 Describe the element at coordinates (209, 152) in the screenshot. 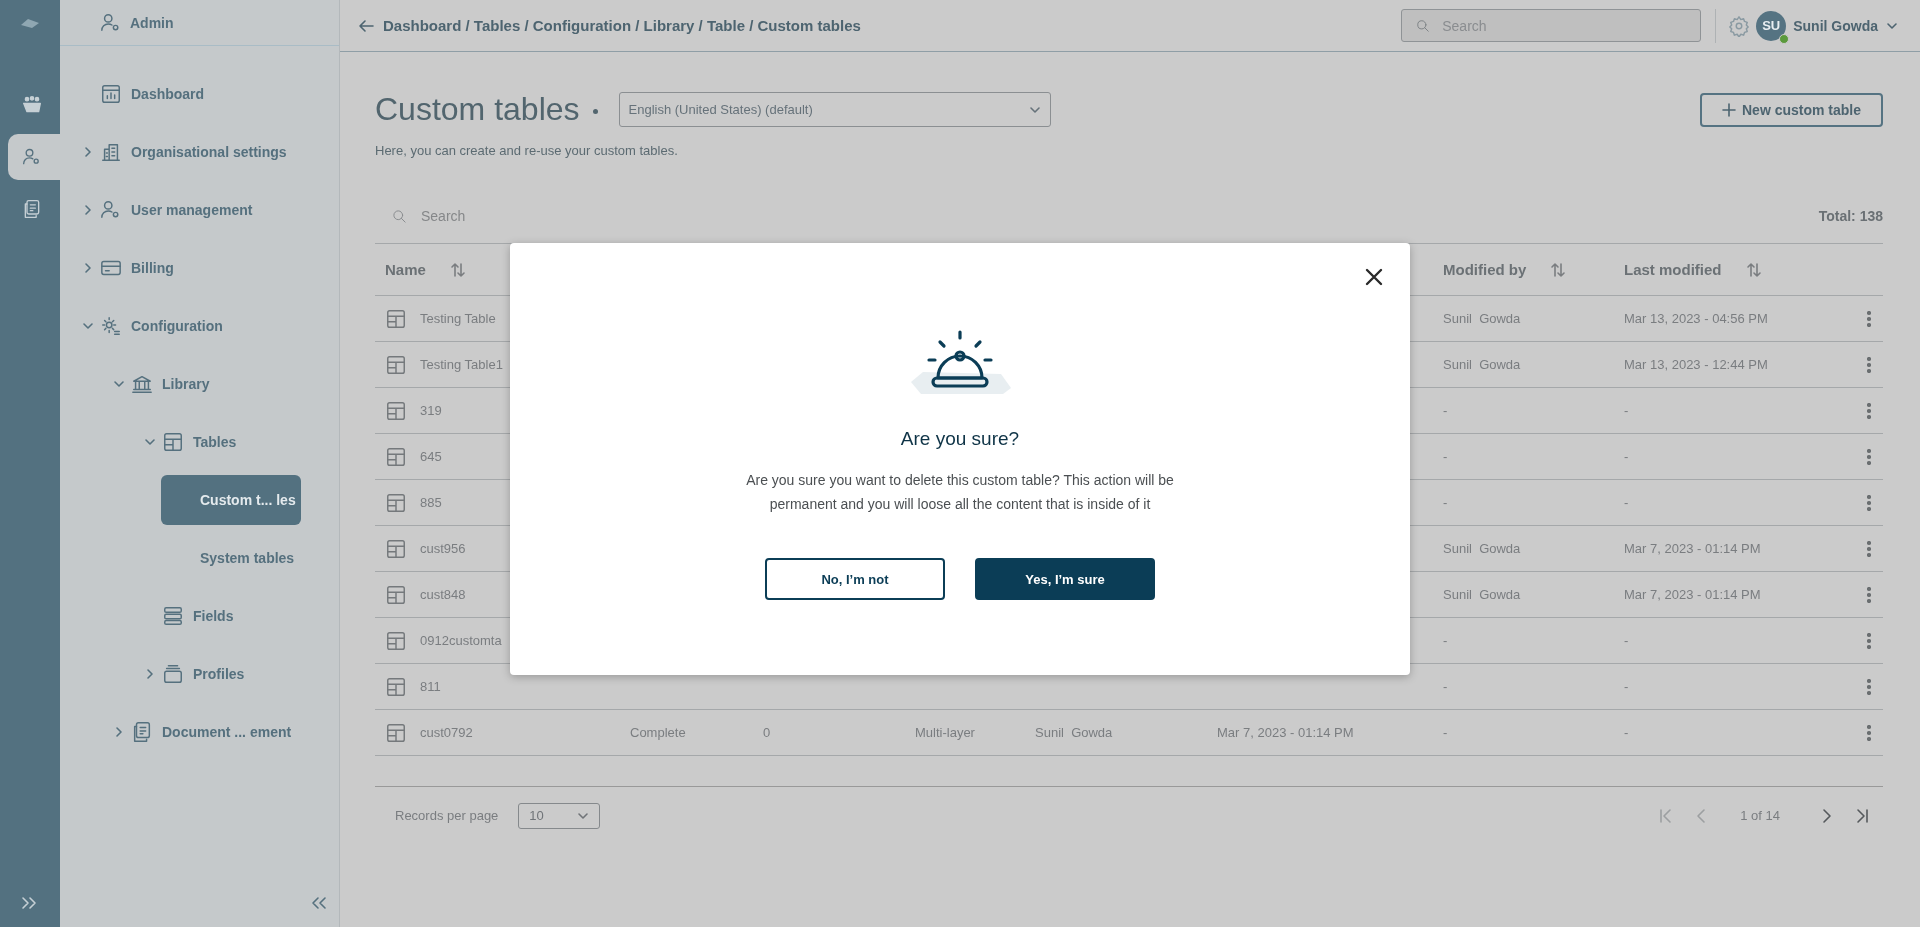

I see `sidebar-item: Organisational settings` at that location.